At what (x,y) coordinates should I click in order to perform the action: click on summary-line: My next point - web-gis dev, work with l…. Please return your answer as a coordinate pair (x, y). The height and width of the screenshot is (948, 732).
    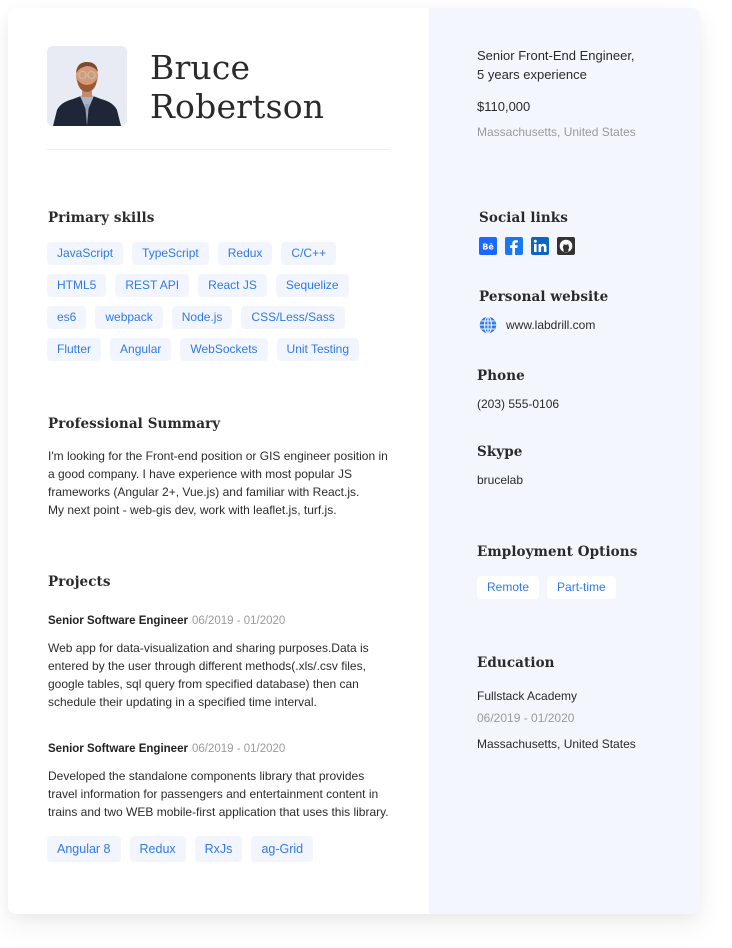
    Looking at the image, I should click on (192, 510).